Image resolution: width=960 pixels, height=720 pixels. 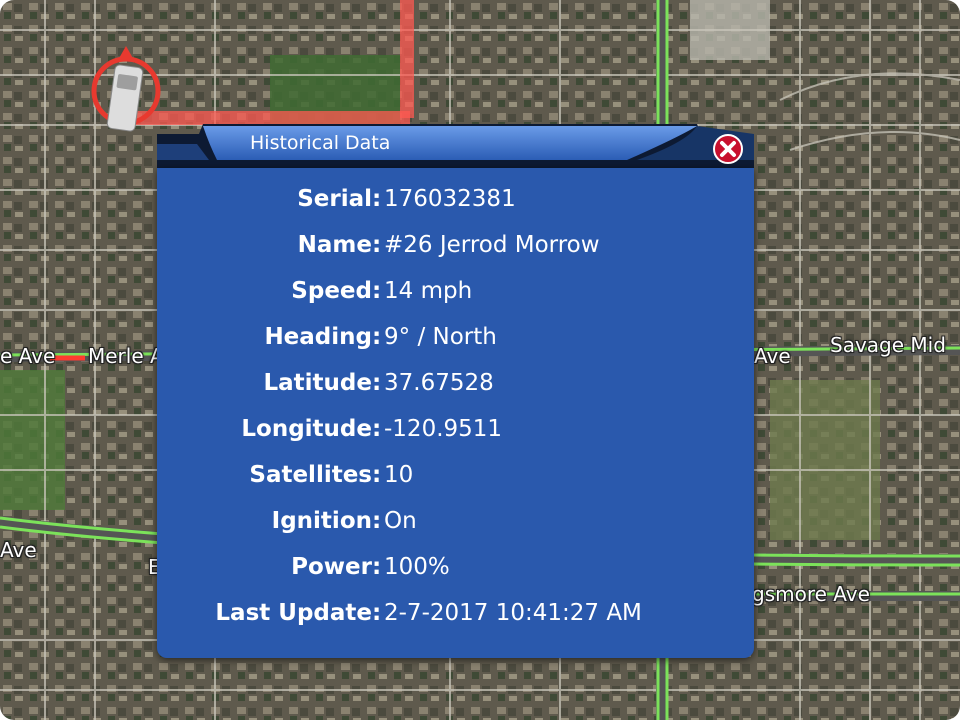 I want to click on info-row-serial: Serial: 176032381, so click(x=406, y=199).